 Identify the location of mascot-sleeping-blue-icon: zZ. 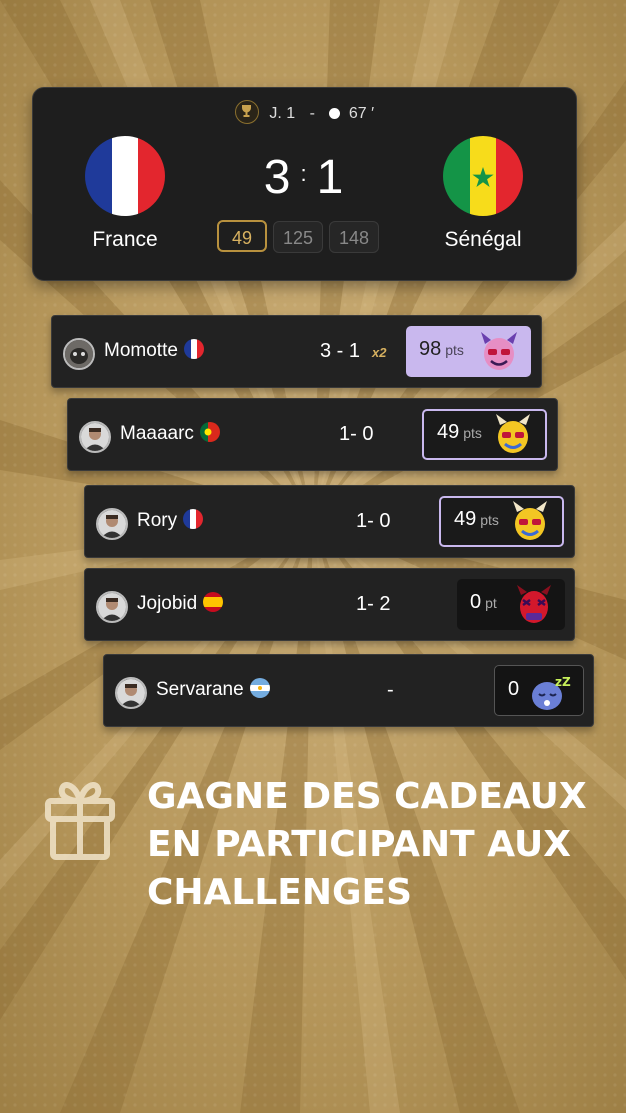
(550, 694).